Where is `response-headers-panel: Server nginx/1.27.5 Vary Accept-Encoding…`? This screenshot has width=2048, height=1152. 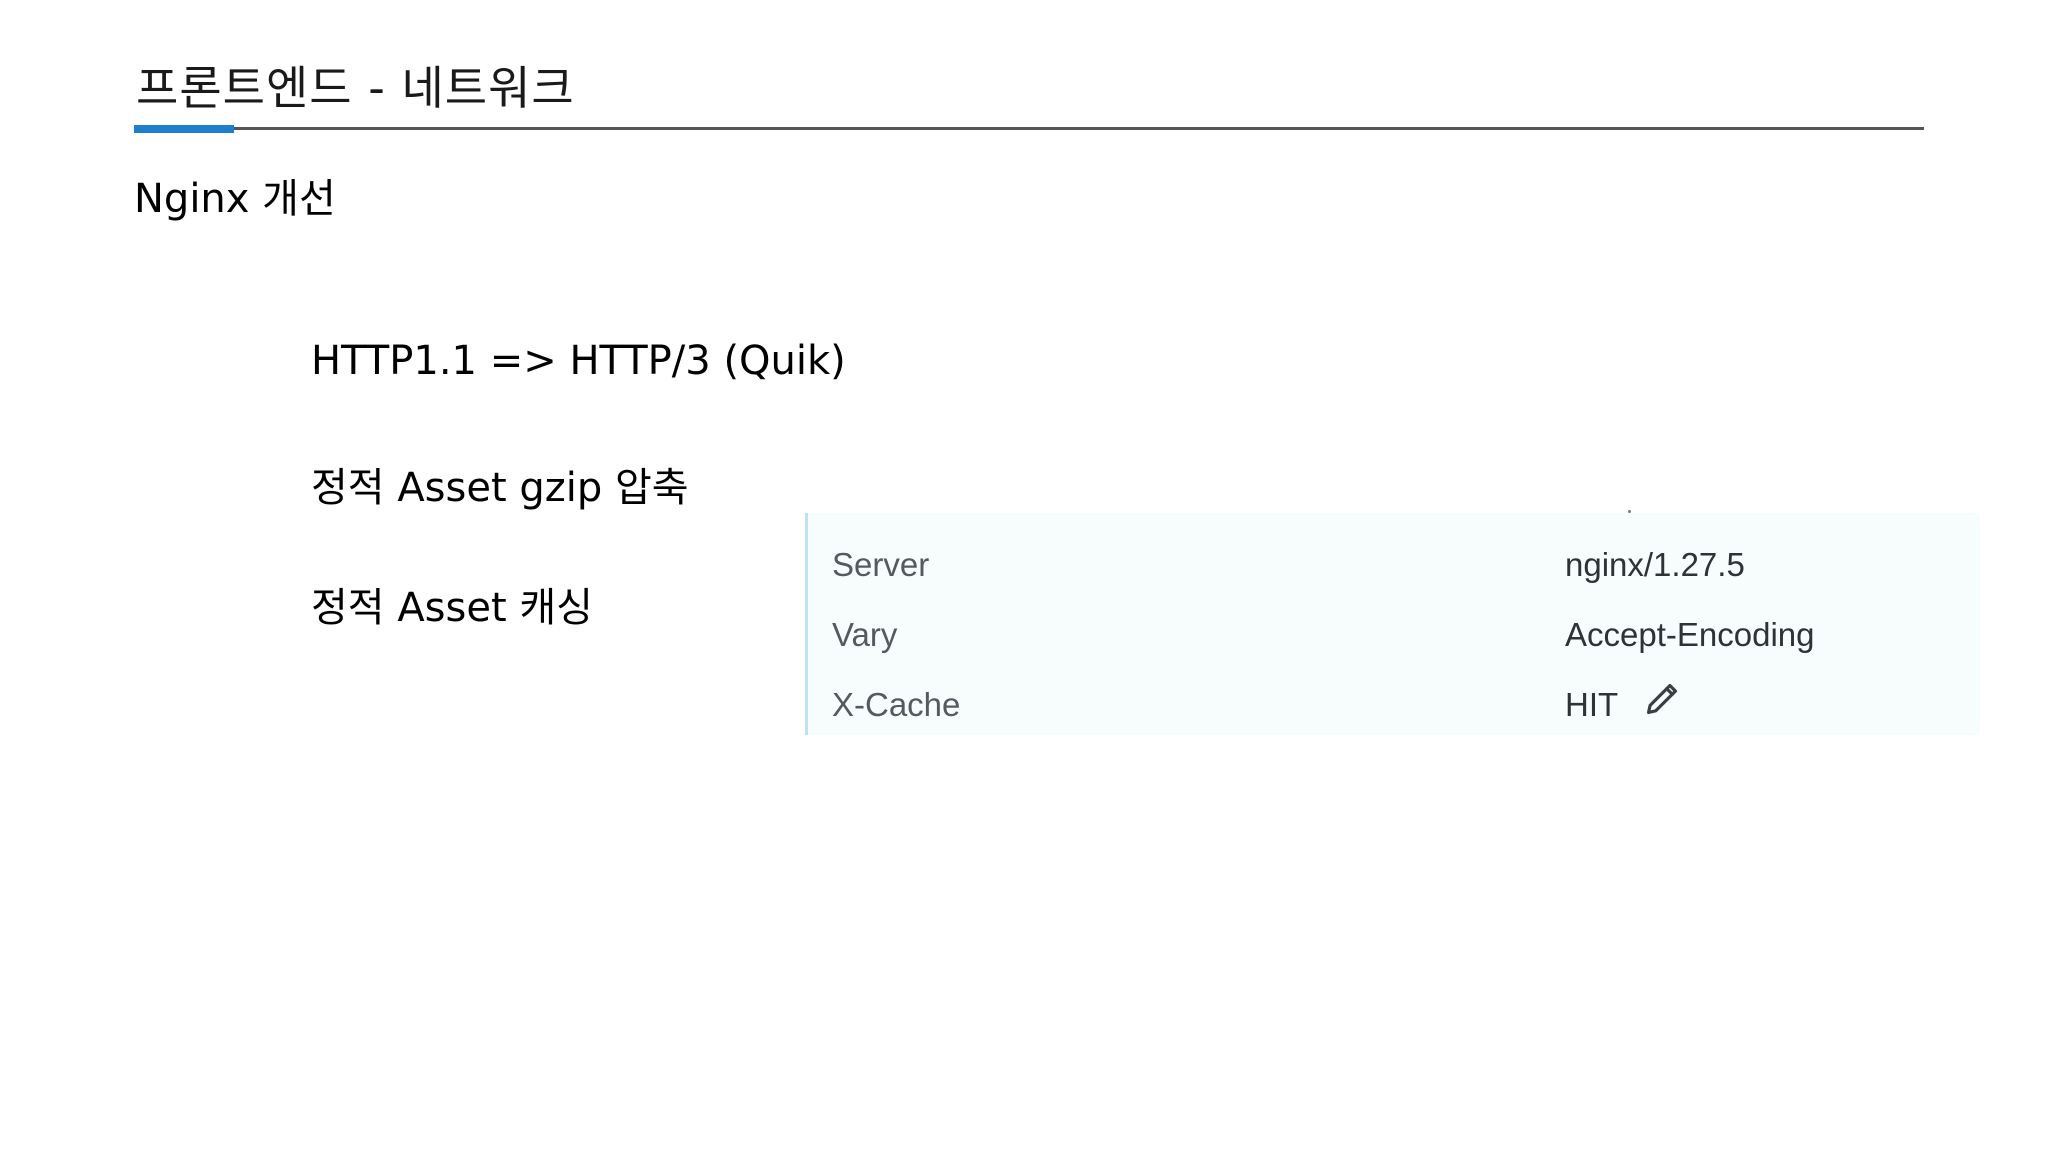 response-headers-panel: Server nginx/1.27.5 Vary Accept-Encoding… is located at coordinates (1392, 623).